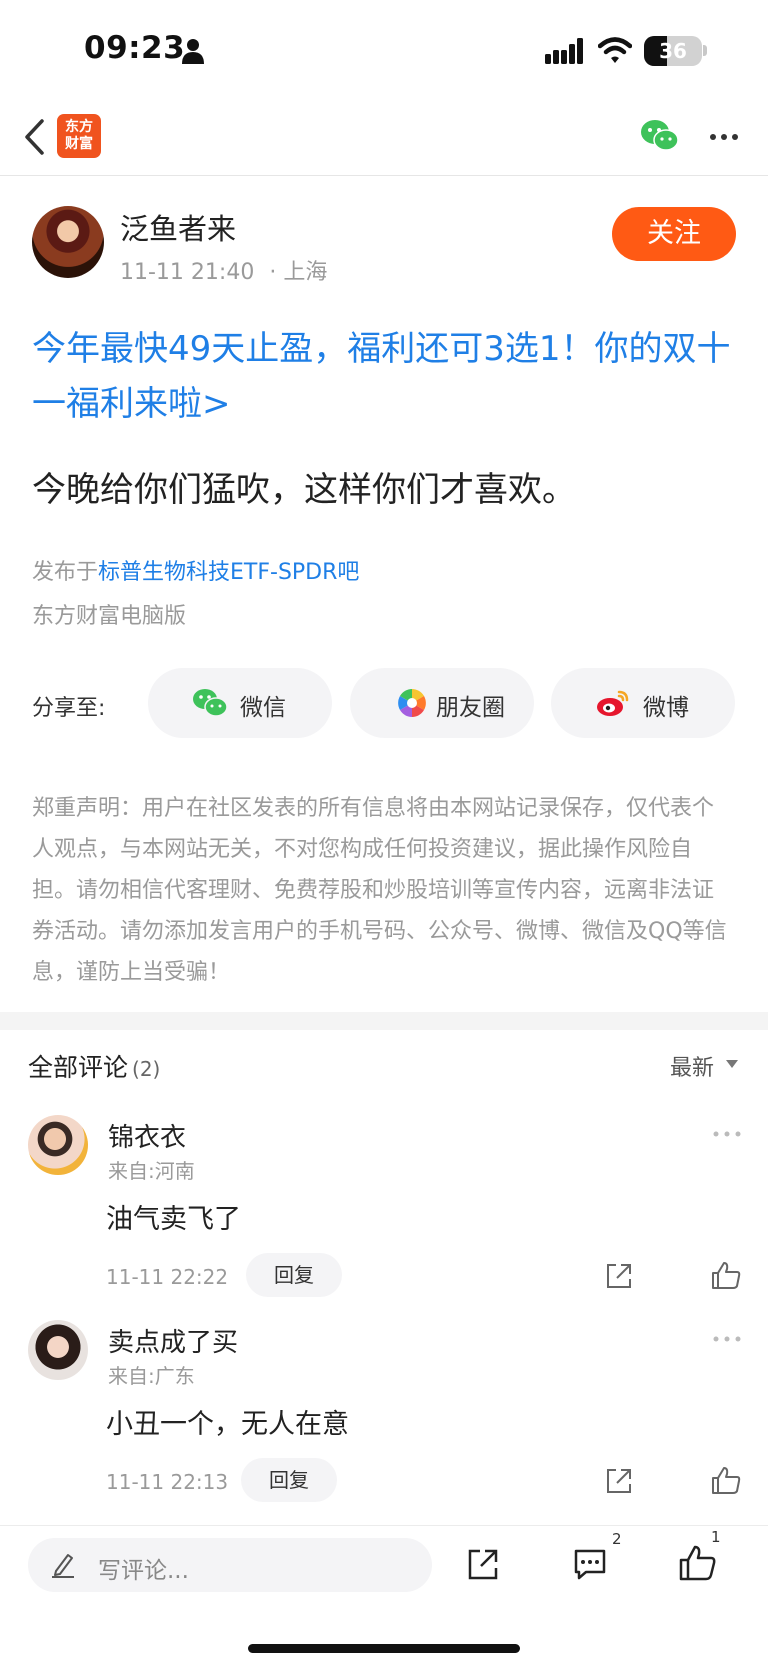 The image size is (768, 1667). I want to click on follow-button: 关注, so click(674, 234).